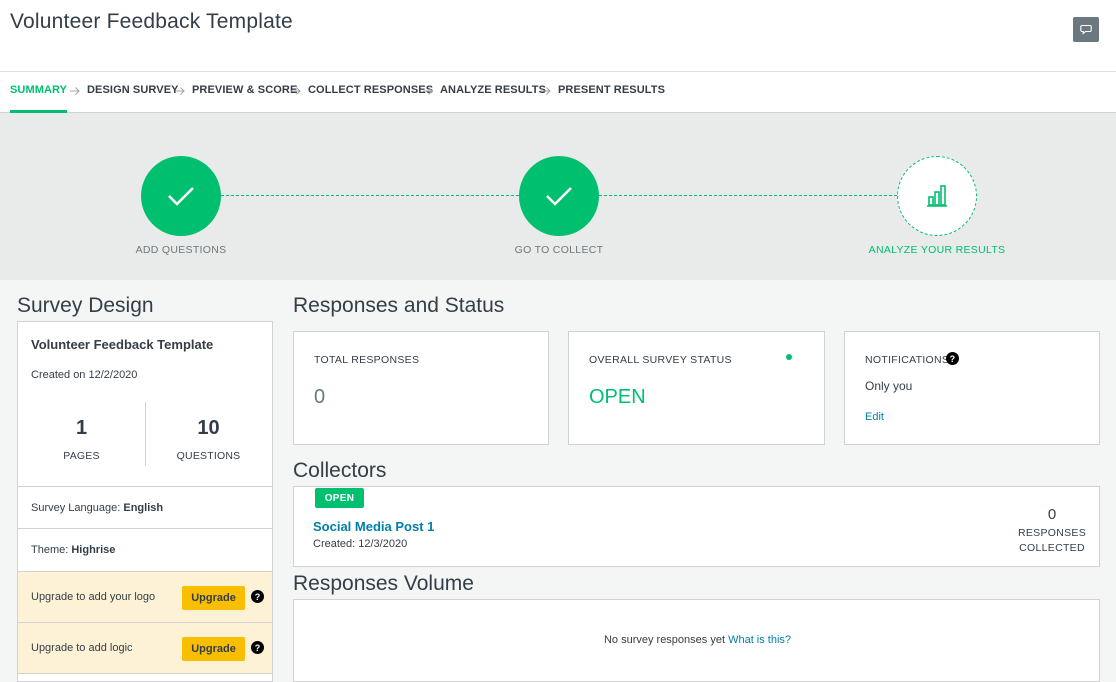 This screenshot has height=682, width=1116. Describe the element at coordinates (611, 92) in the screenshot. I see `tab-present-results: PRESENT RESULTS` at that location.